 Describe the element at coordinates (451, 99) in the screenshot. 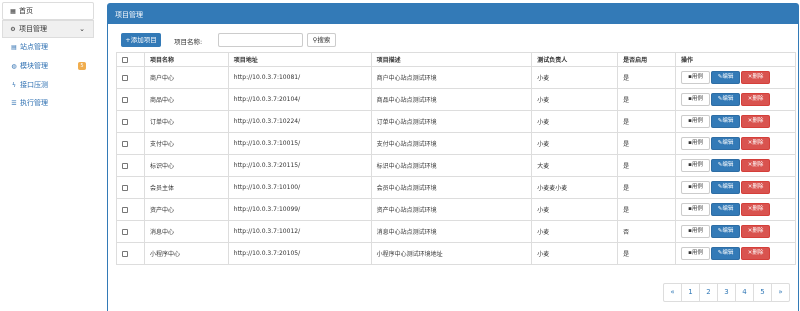

I see `project-desc-cell: 商品中心站点测试环境` at that location.